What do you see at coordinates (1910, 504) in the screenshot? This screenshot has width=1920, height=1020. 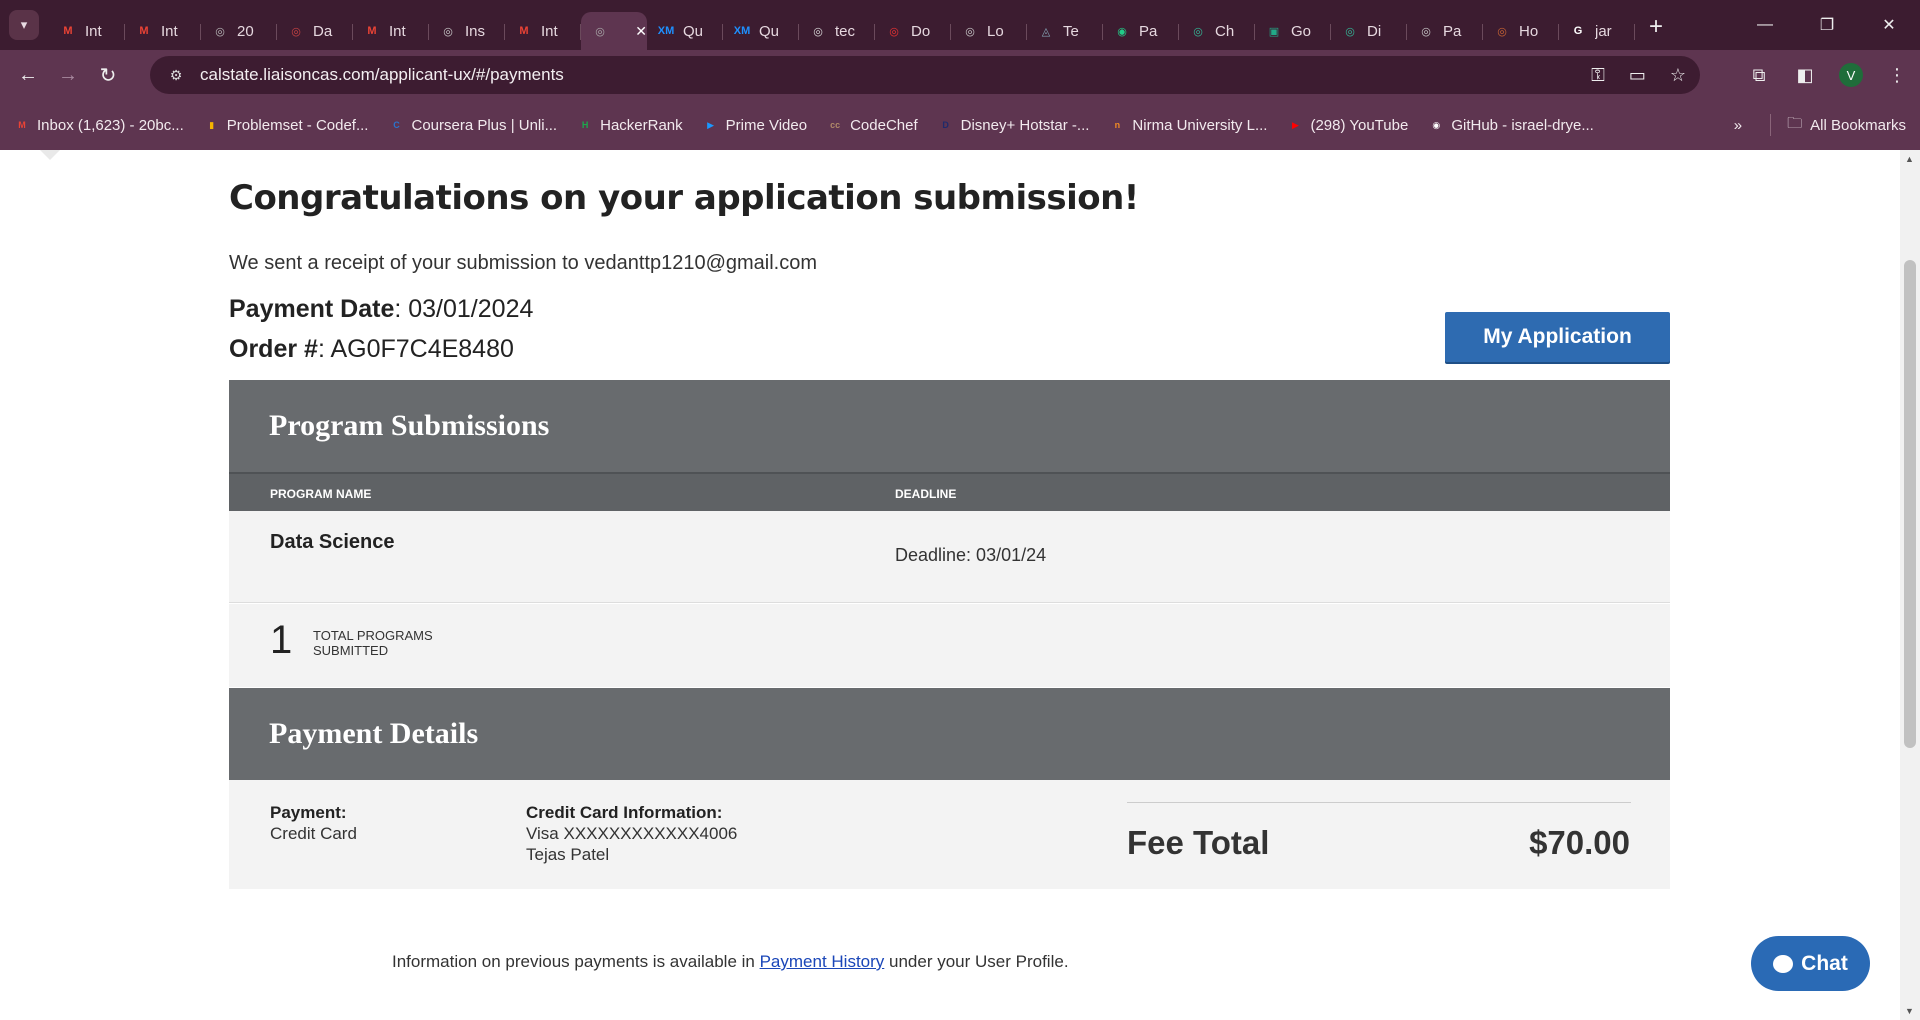 I see `scrollbar-thumb` at bounding box center [1910, 504].